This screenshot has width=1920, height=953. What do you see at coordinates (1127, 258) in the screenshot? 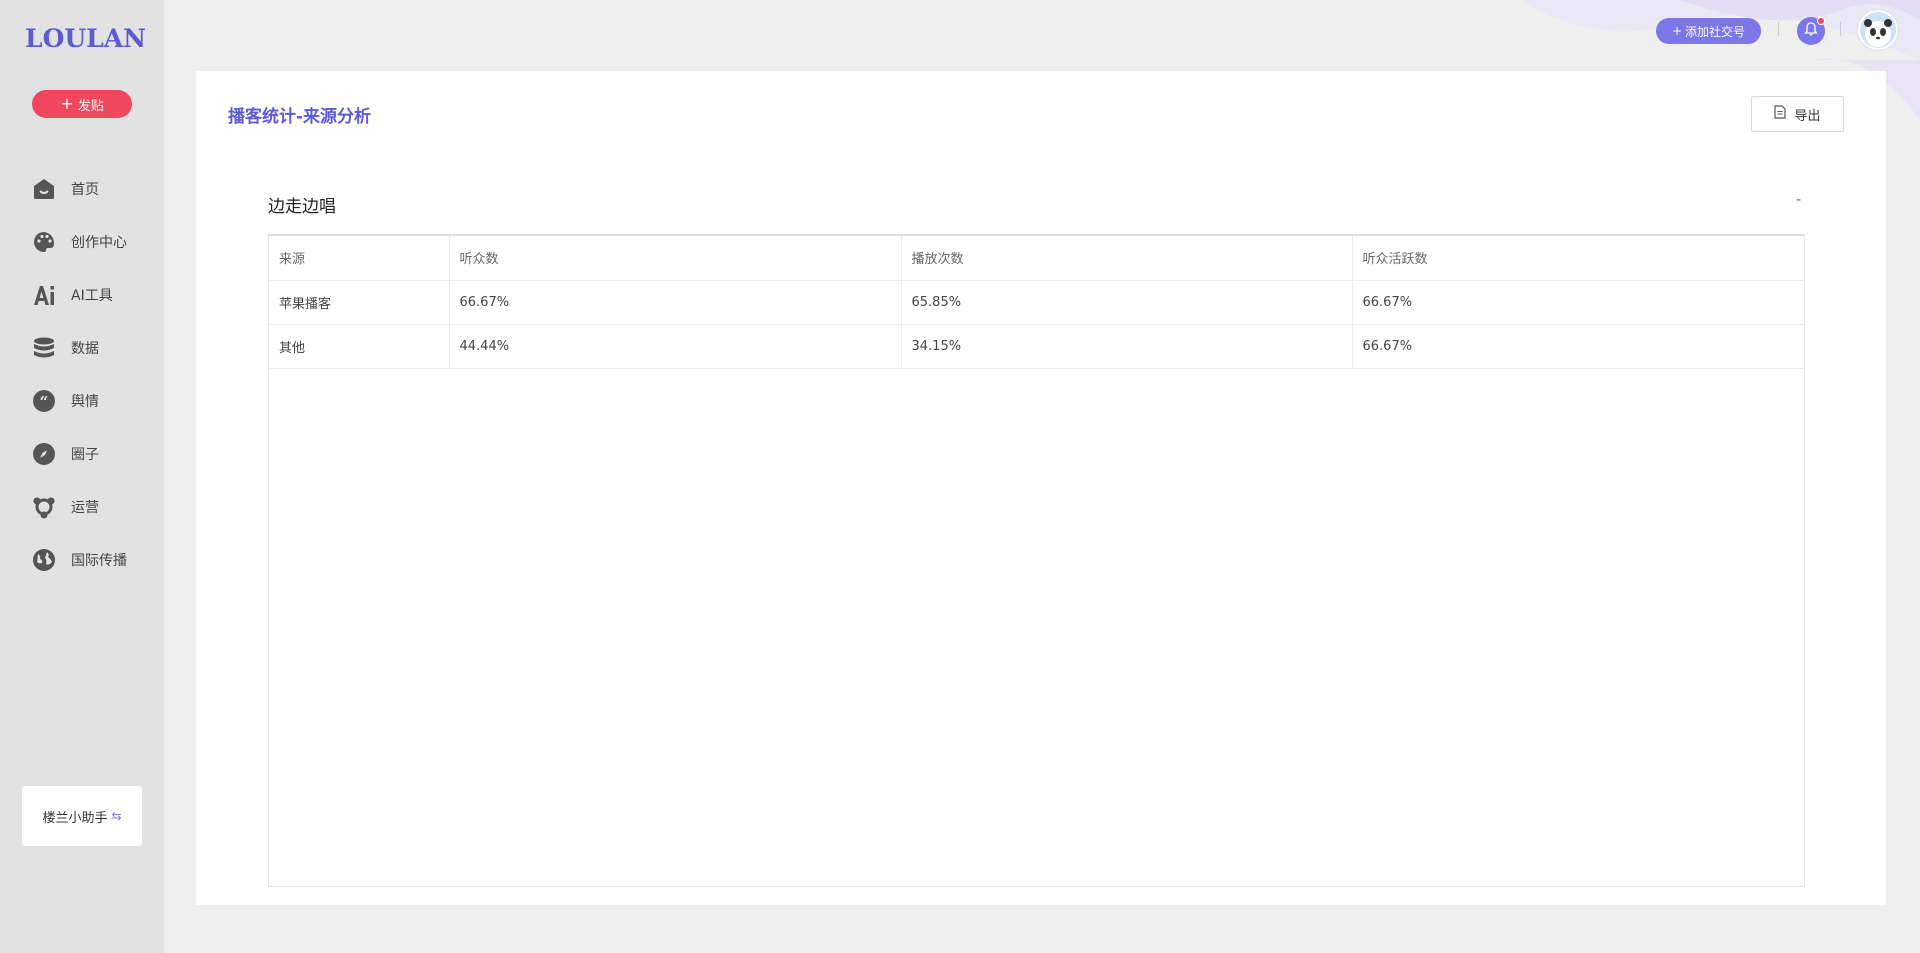
I see `column-header-plays: 播放次数` at bounding box center [1127, 258].